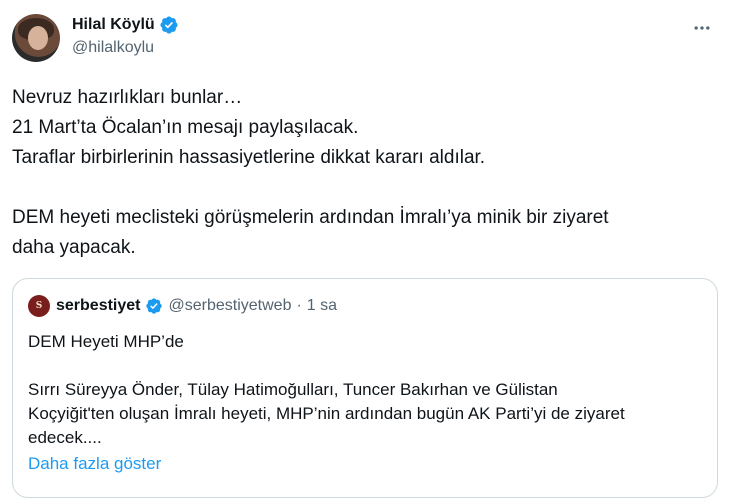  What do you see at coordinates (230, 305) in the screenshot?
I see `quoted-handle: @serbestiyetweb` at bounding box center [230, 305].